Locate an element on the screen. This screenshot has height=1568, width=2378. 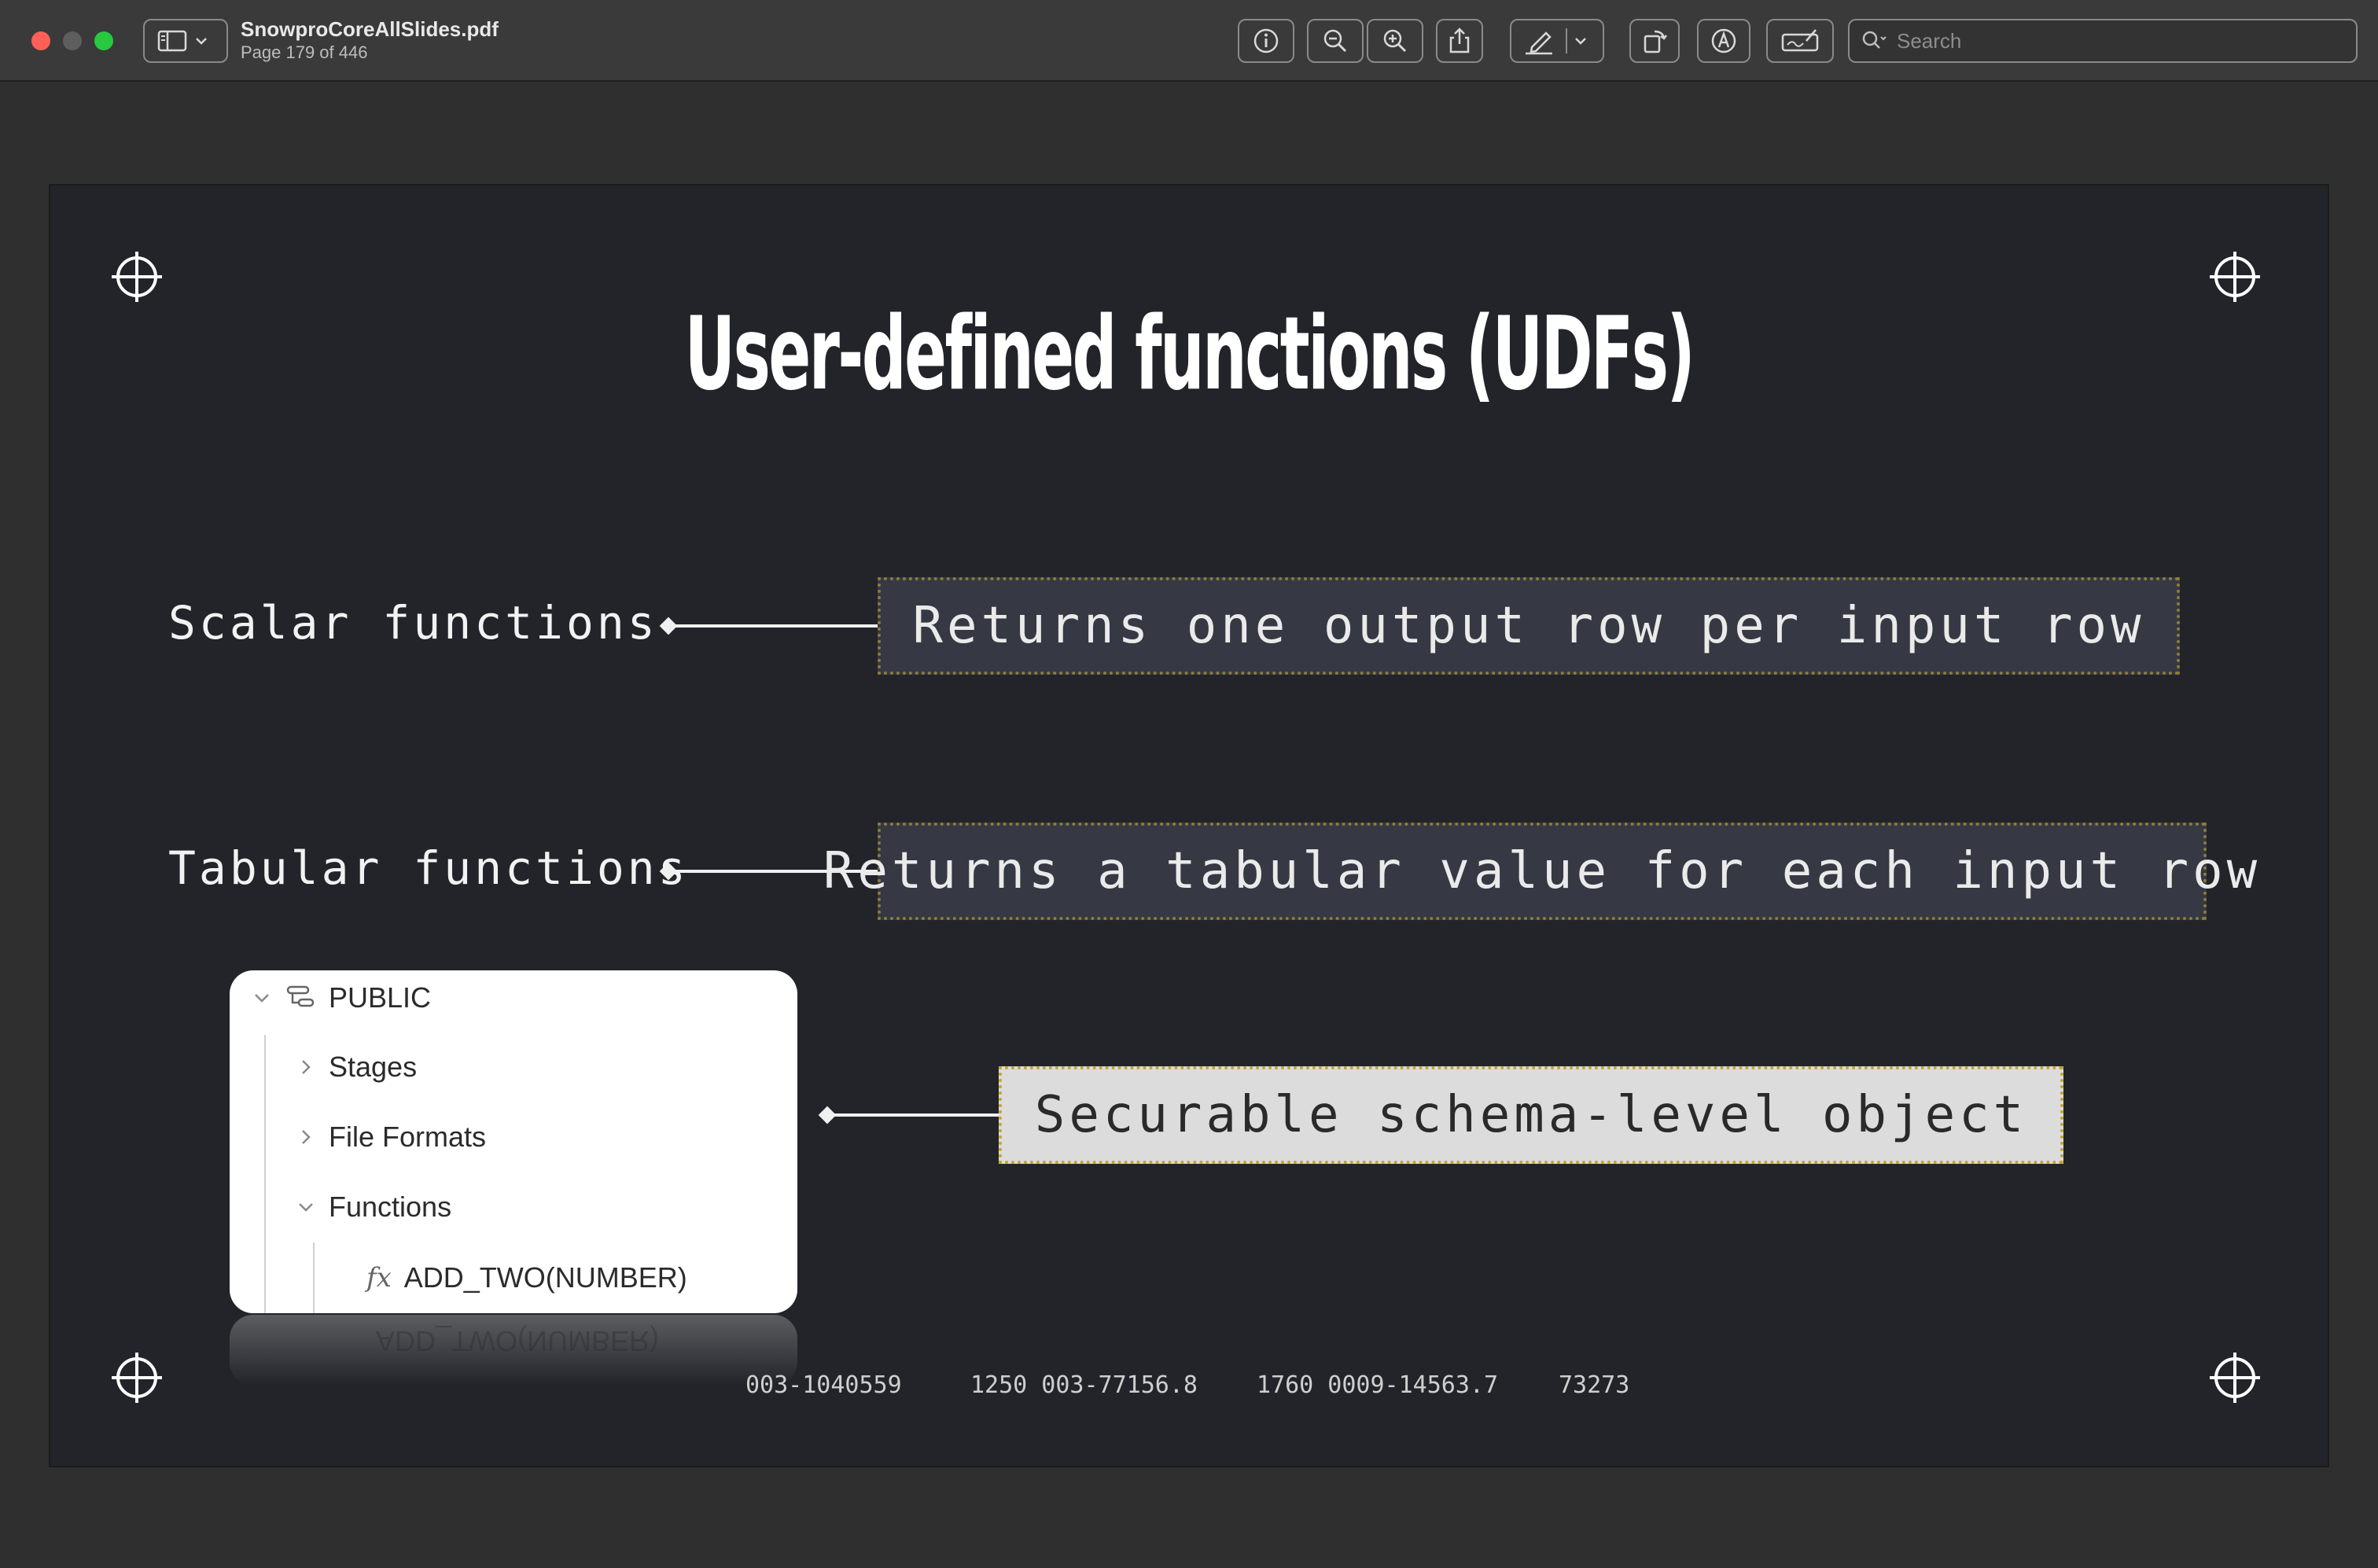
tree-node-label: ADD_TWO(NUMBER) is located at coordinates (545, 1277).